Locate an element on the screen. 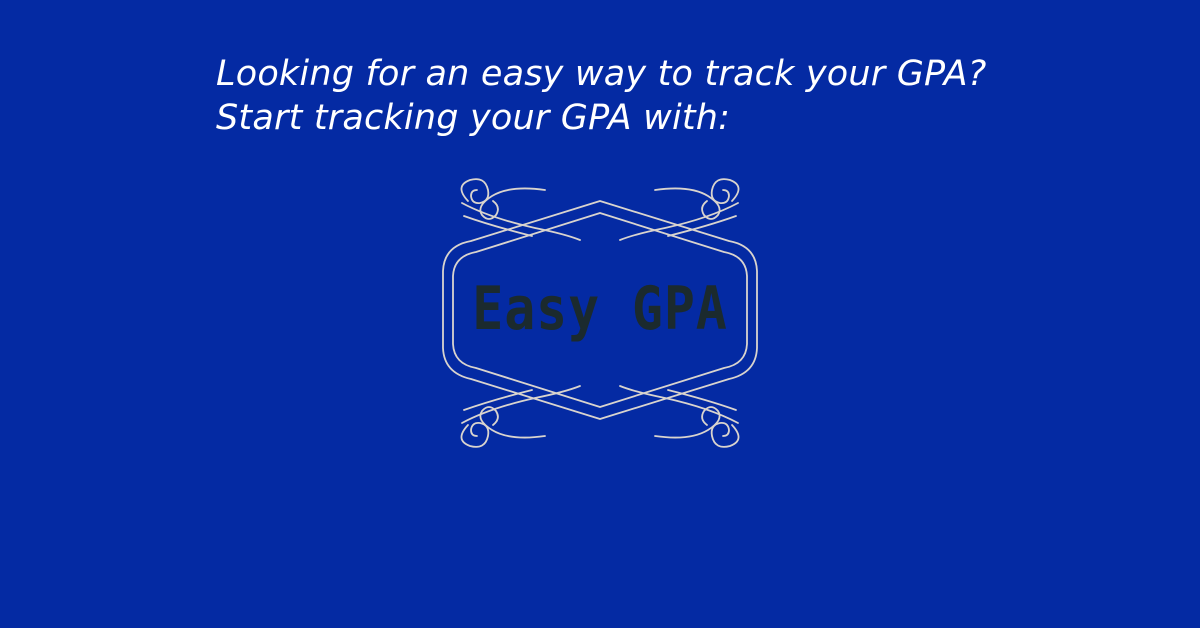 The width and height of the screenshot is (1200, 628). logo-title: Easy GPA is located at coordinates (600, 309).